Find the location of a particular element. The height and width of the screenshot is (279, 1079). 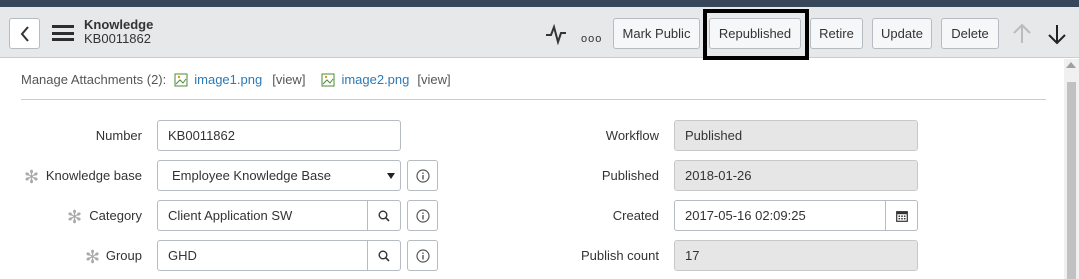

republished-button: Republished is located at coordinates (755, 33).